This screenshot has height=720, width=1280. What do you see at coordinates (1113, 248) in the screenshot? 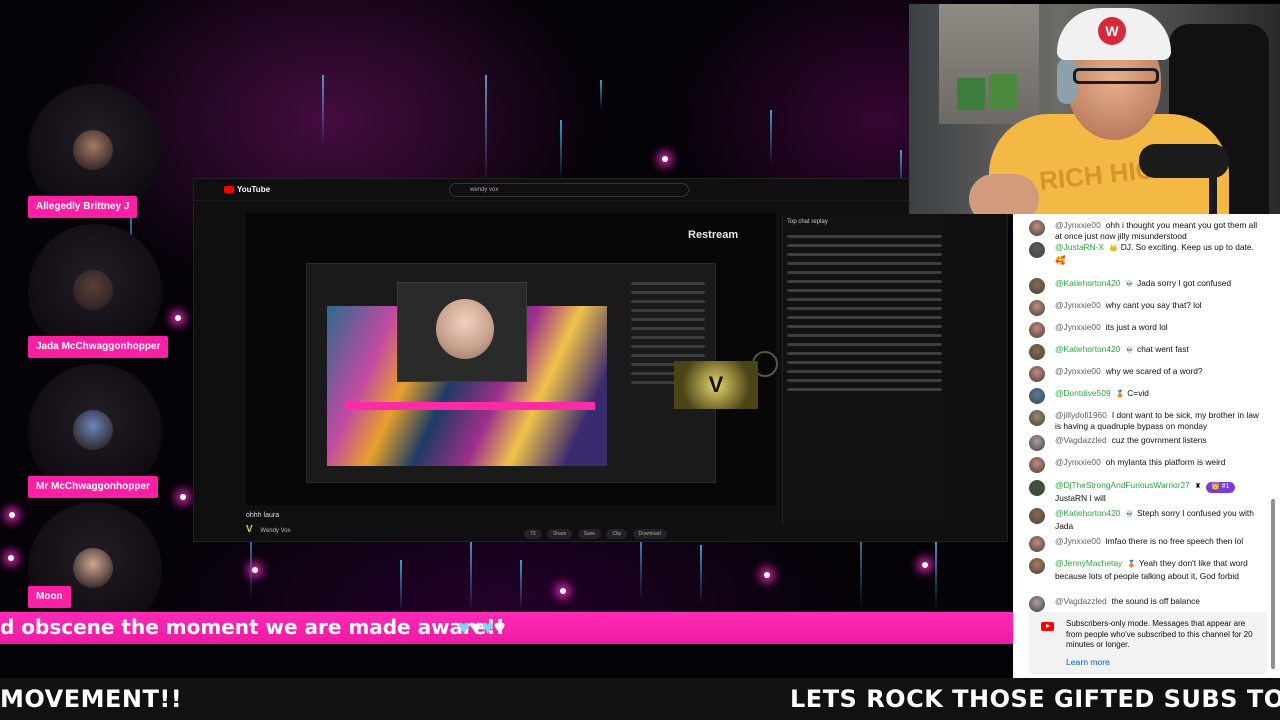
I see `member-badge-icon: 👑` at bounding box center [1113, 248].